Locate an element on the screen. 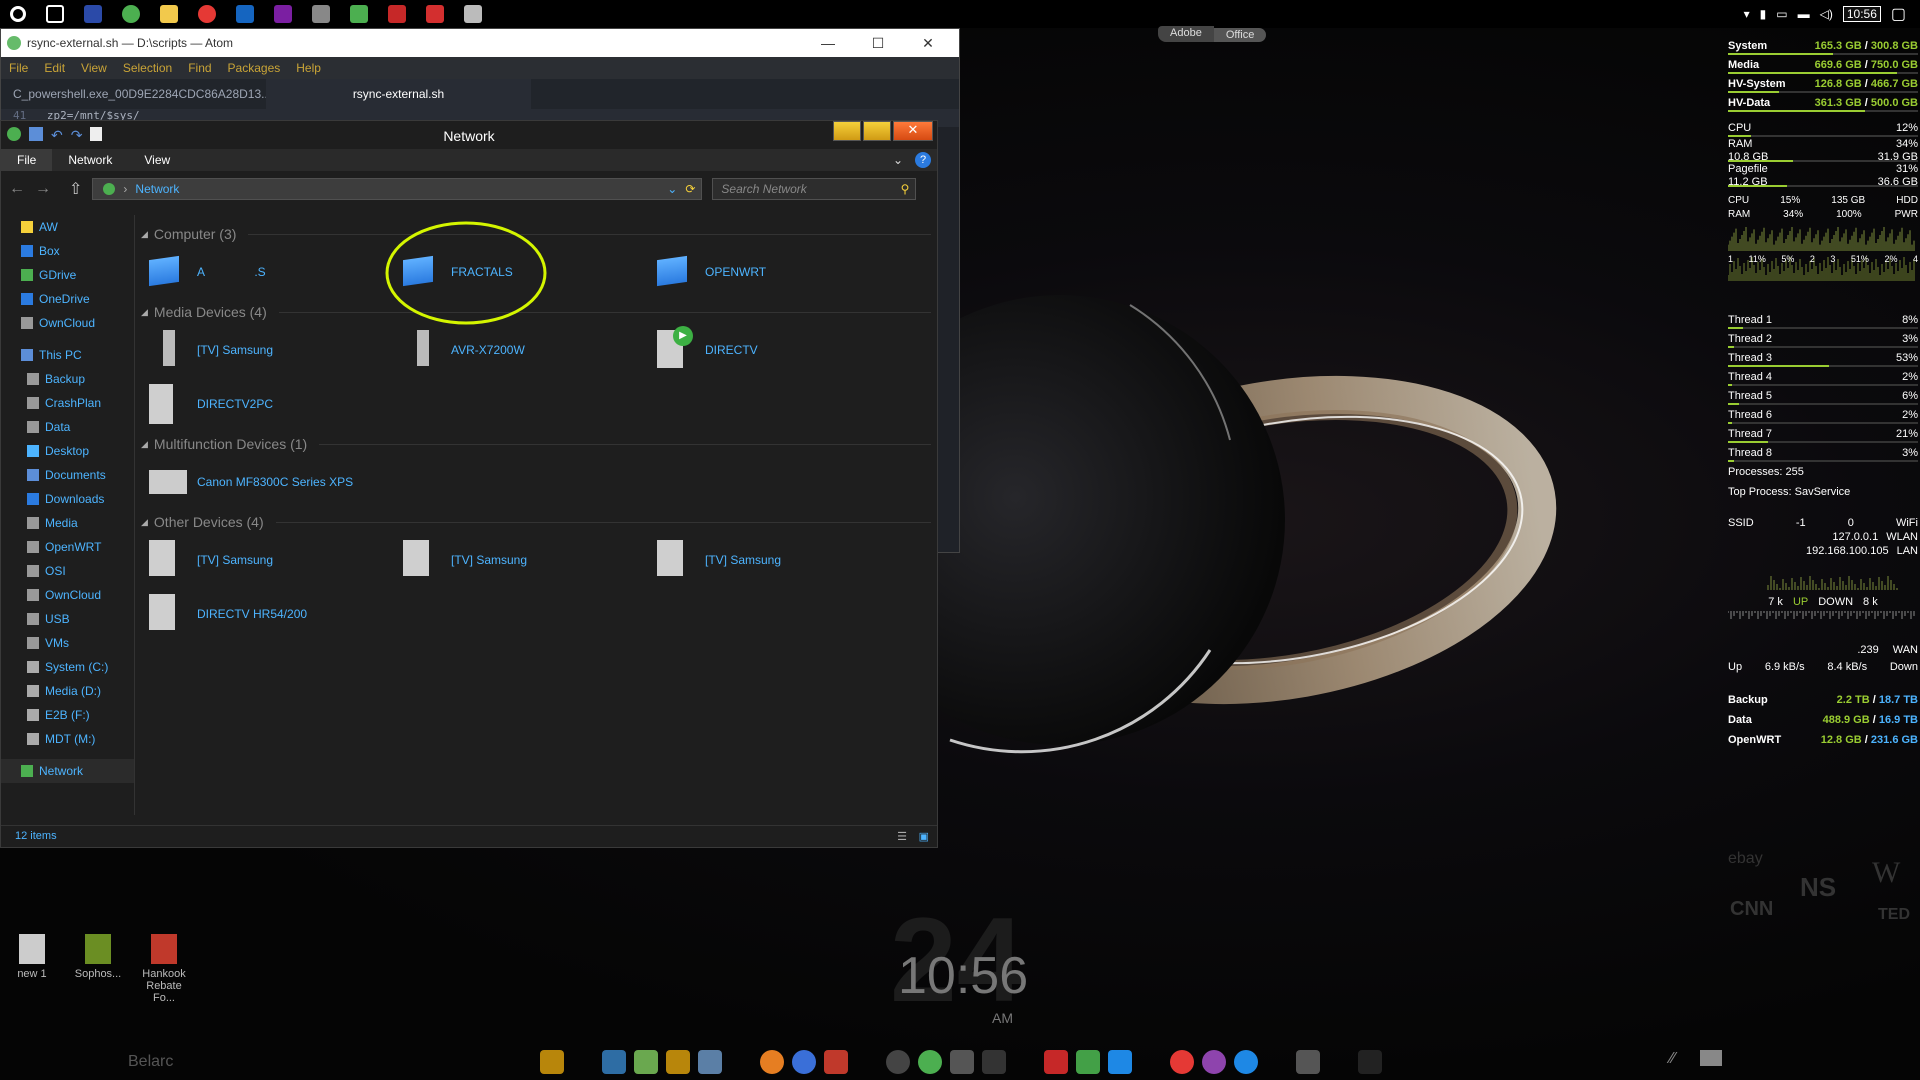 This screenshot has width=1920, height=1080. task-view-icon is located at coordinates (55, 14).